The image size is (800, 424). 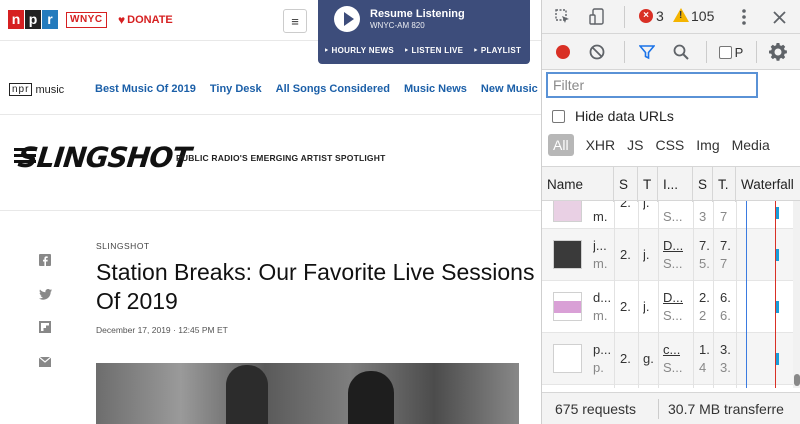 What do you see at coordinates (45, 362) in the screenshot?
I see `email-icon` at bounding box center [45, 362].